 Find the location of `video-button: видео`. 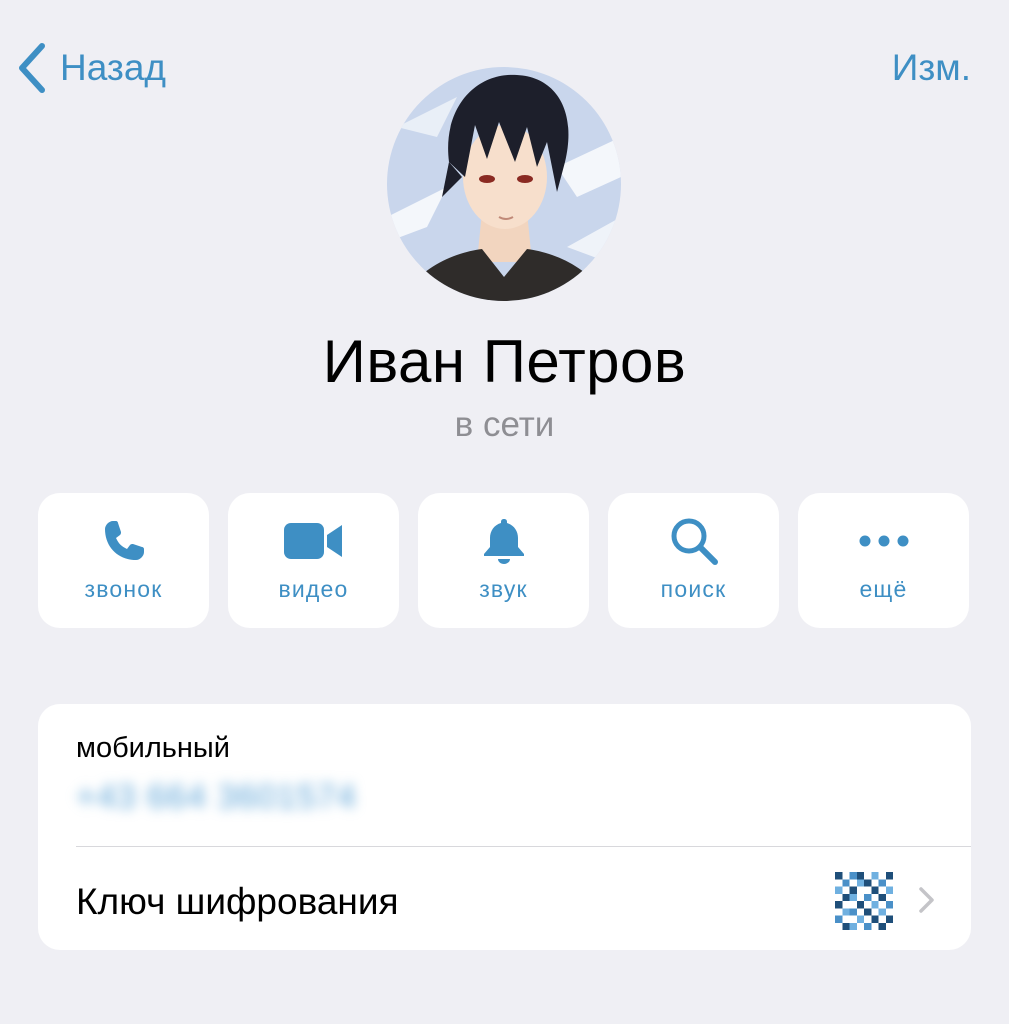

video-button: видео is located at coordinates (313, 560).